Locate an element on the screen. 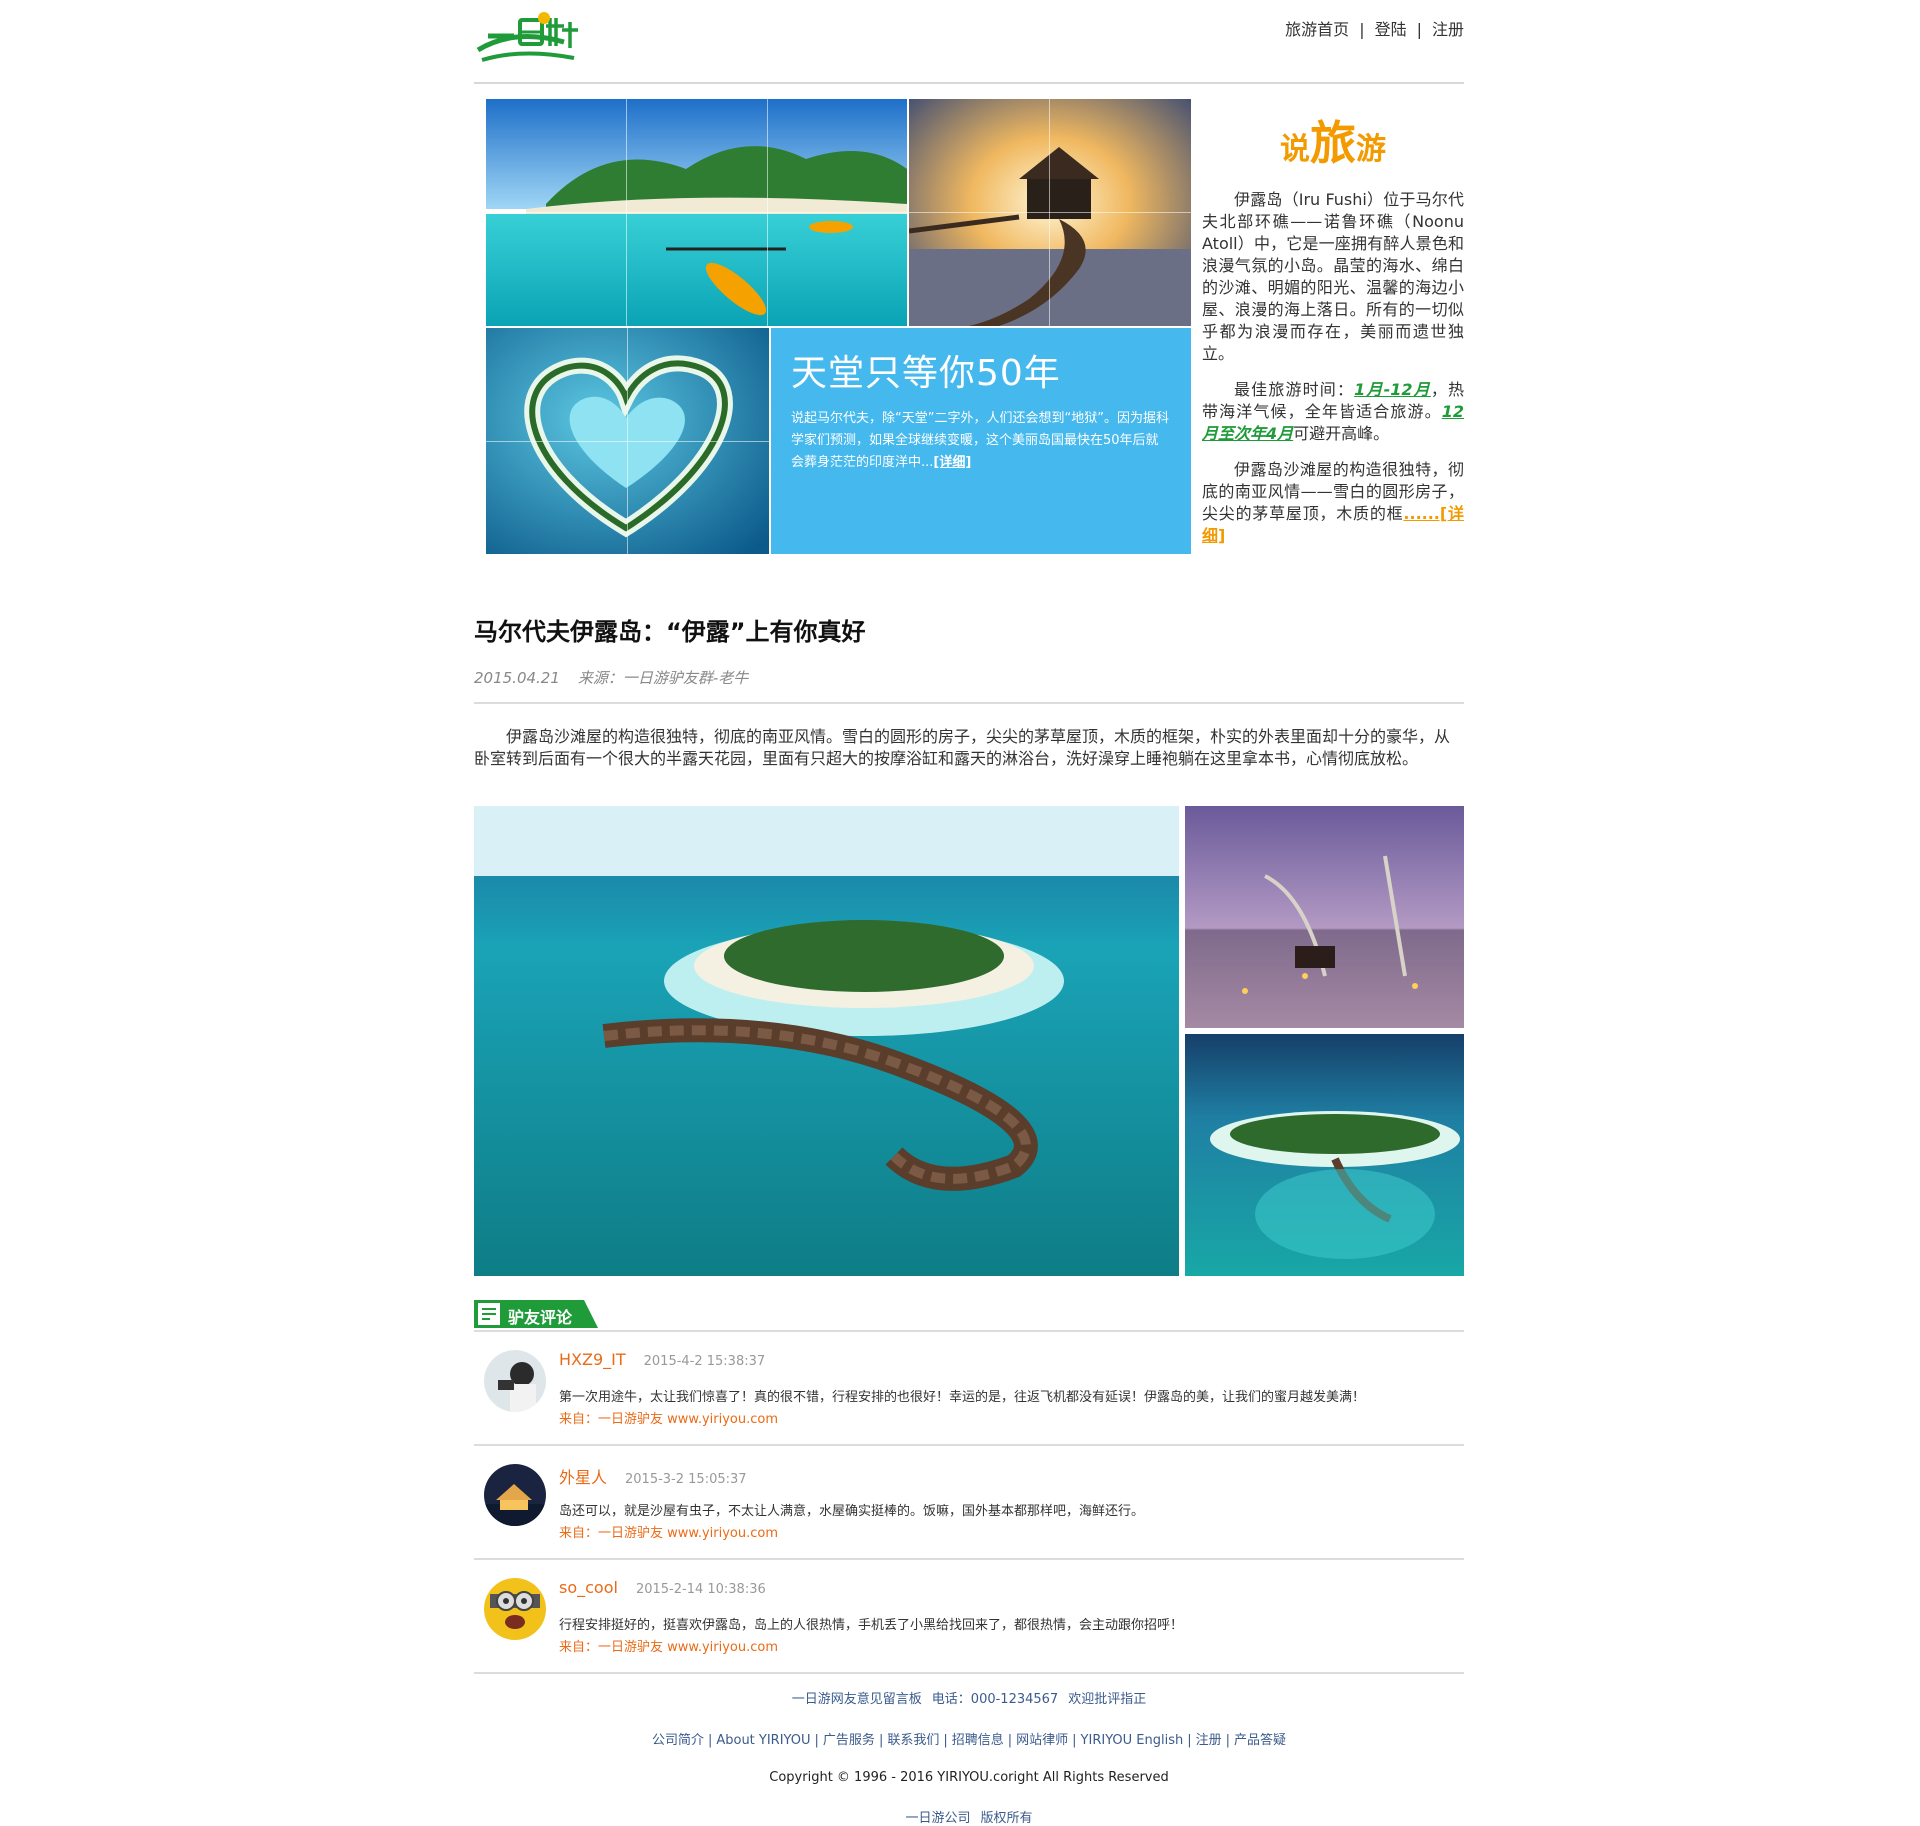 The width and height of the screenshot is (1920, 1826). comment-author: so_cool 2015-2-14 10:38:36 is located at coordinates (662, 1587).